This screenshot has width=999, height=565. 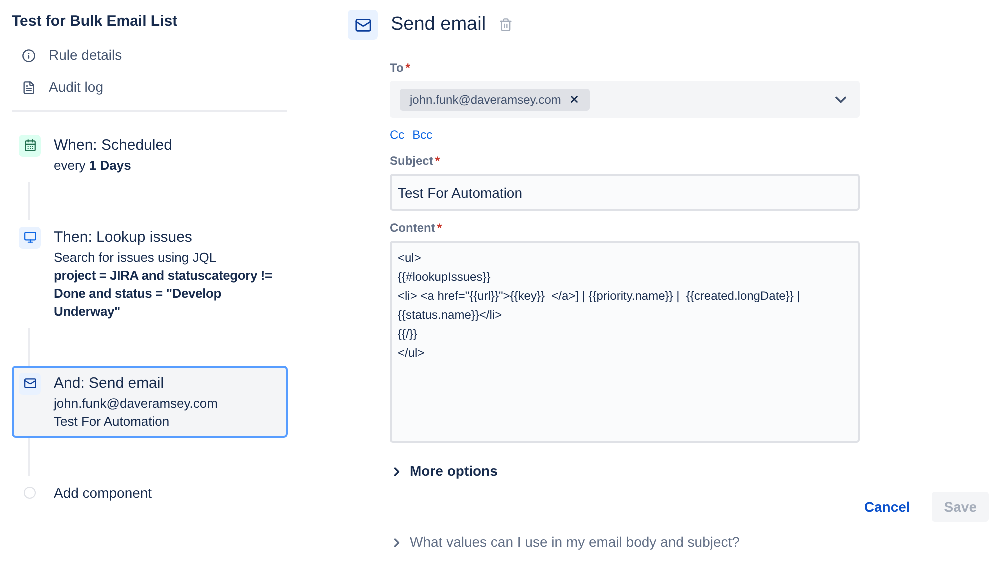 I want to click on nav-link: Audit log, so click(x=156, y=88).